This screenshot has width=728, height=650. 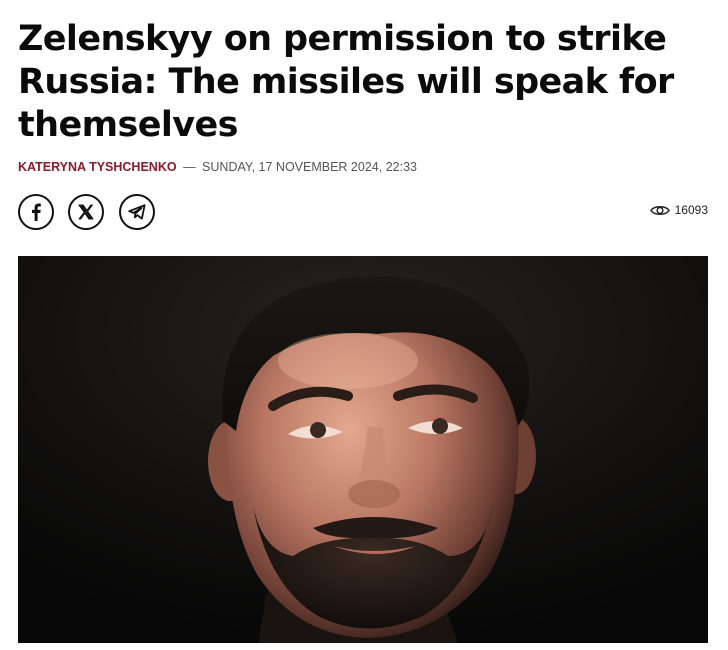 What do you see at coordinates (309, 167) in the screenshot?
I see `publish-date: SUNDAY, 17 NOVEMBER 2024, 22:33` at bounding box center [309, 167].